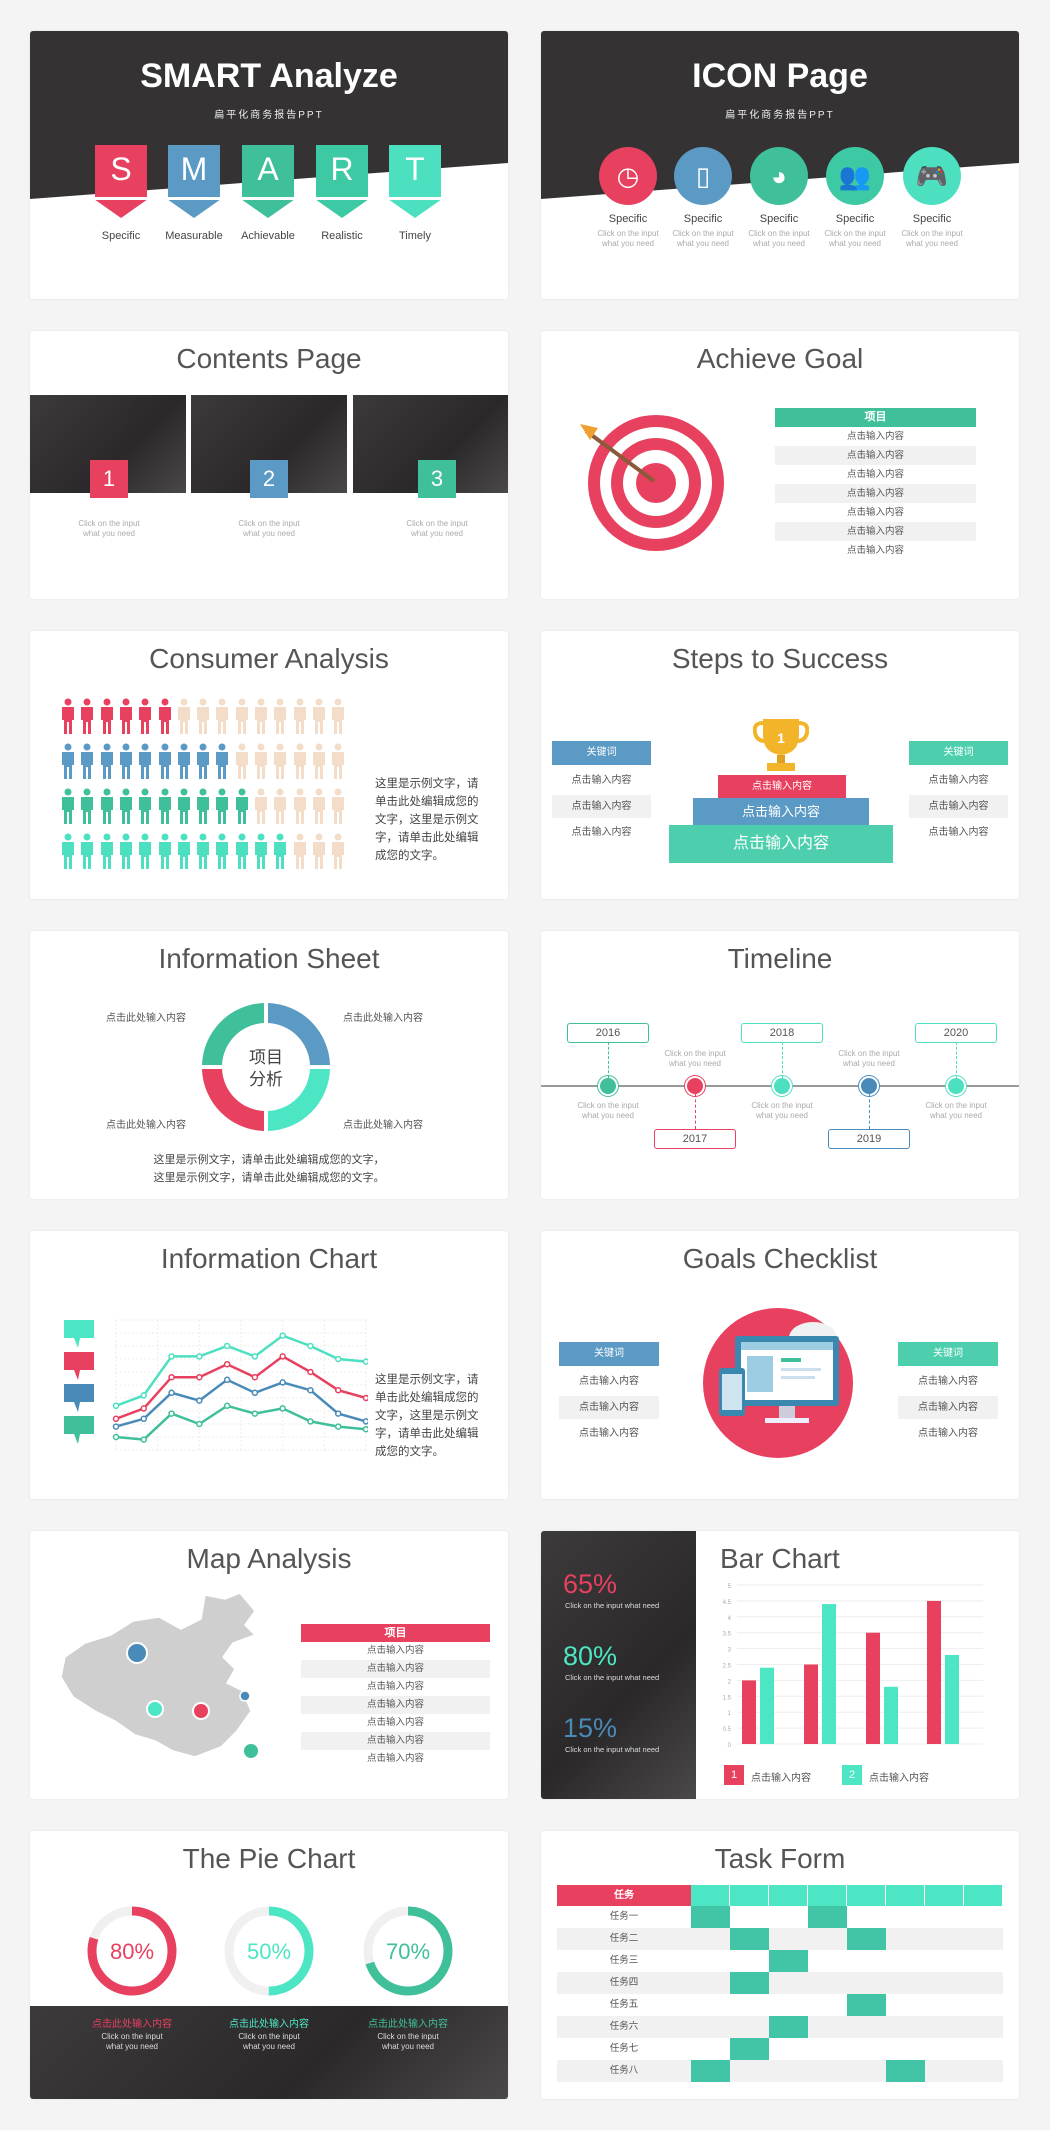 The width and height of the screenshot is (1050, 2130). What do you see at coordinates (869, 1139) in the screenshot?
I see `timeline-year-box: 2019` at bounding box center [869, 1139].